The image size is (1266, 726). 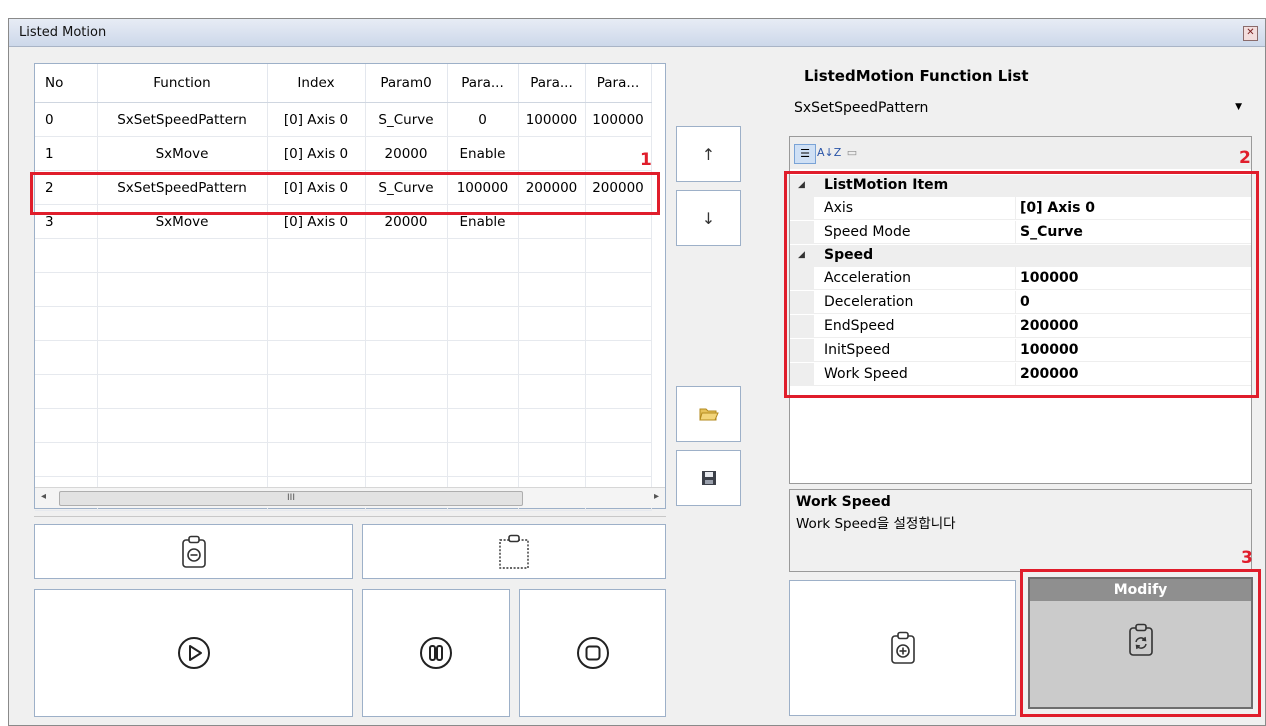 I want to click on cell-no: 0, so click(x=66, y=119).